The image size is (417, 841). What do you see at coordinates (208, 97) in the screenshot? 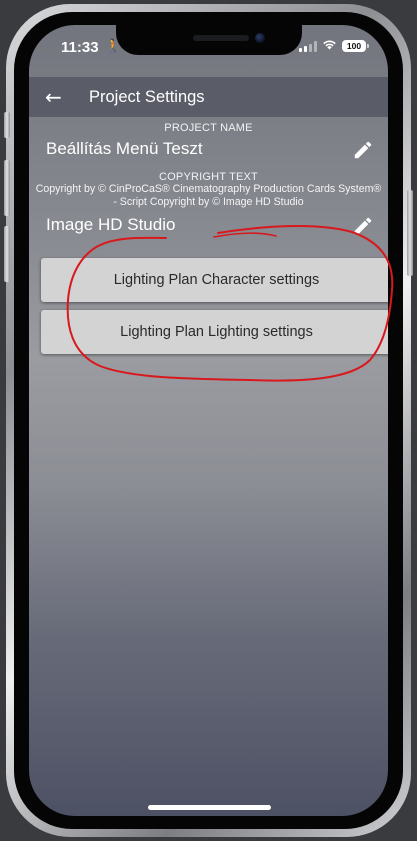
I see `app-bar: ← Project Settings` at bounding box center [208, 97].